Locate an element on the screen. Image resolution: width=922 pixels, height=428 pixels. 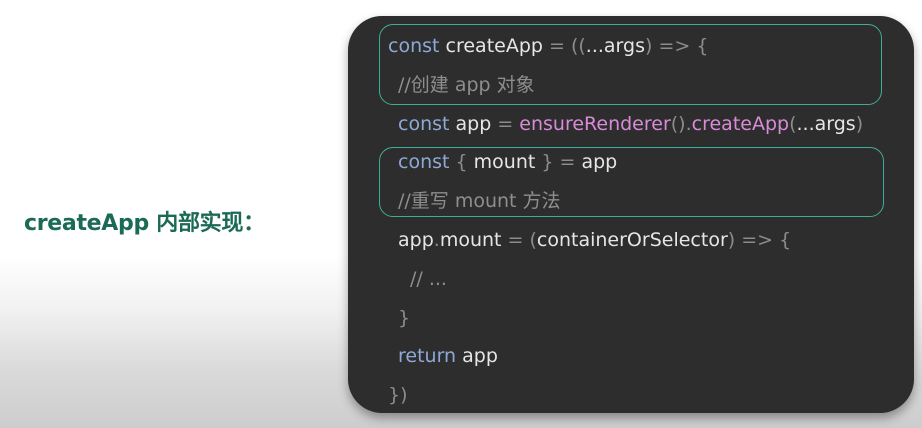
code-line-10: }) is located at coordinates (398, 395).